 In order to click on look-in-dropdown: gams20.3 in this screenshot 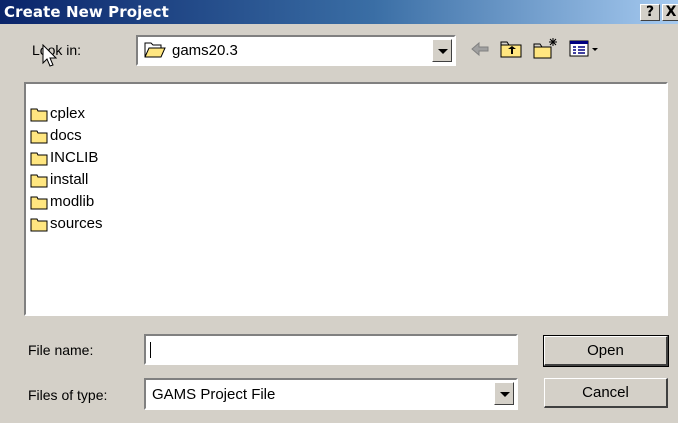, I will do `click(296, 50)`.